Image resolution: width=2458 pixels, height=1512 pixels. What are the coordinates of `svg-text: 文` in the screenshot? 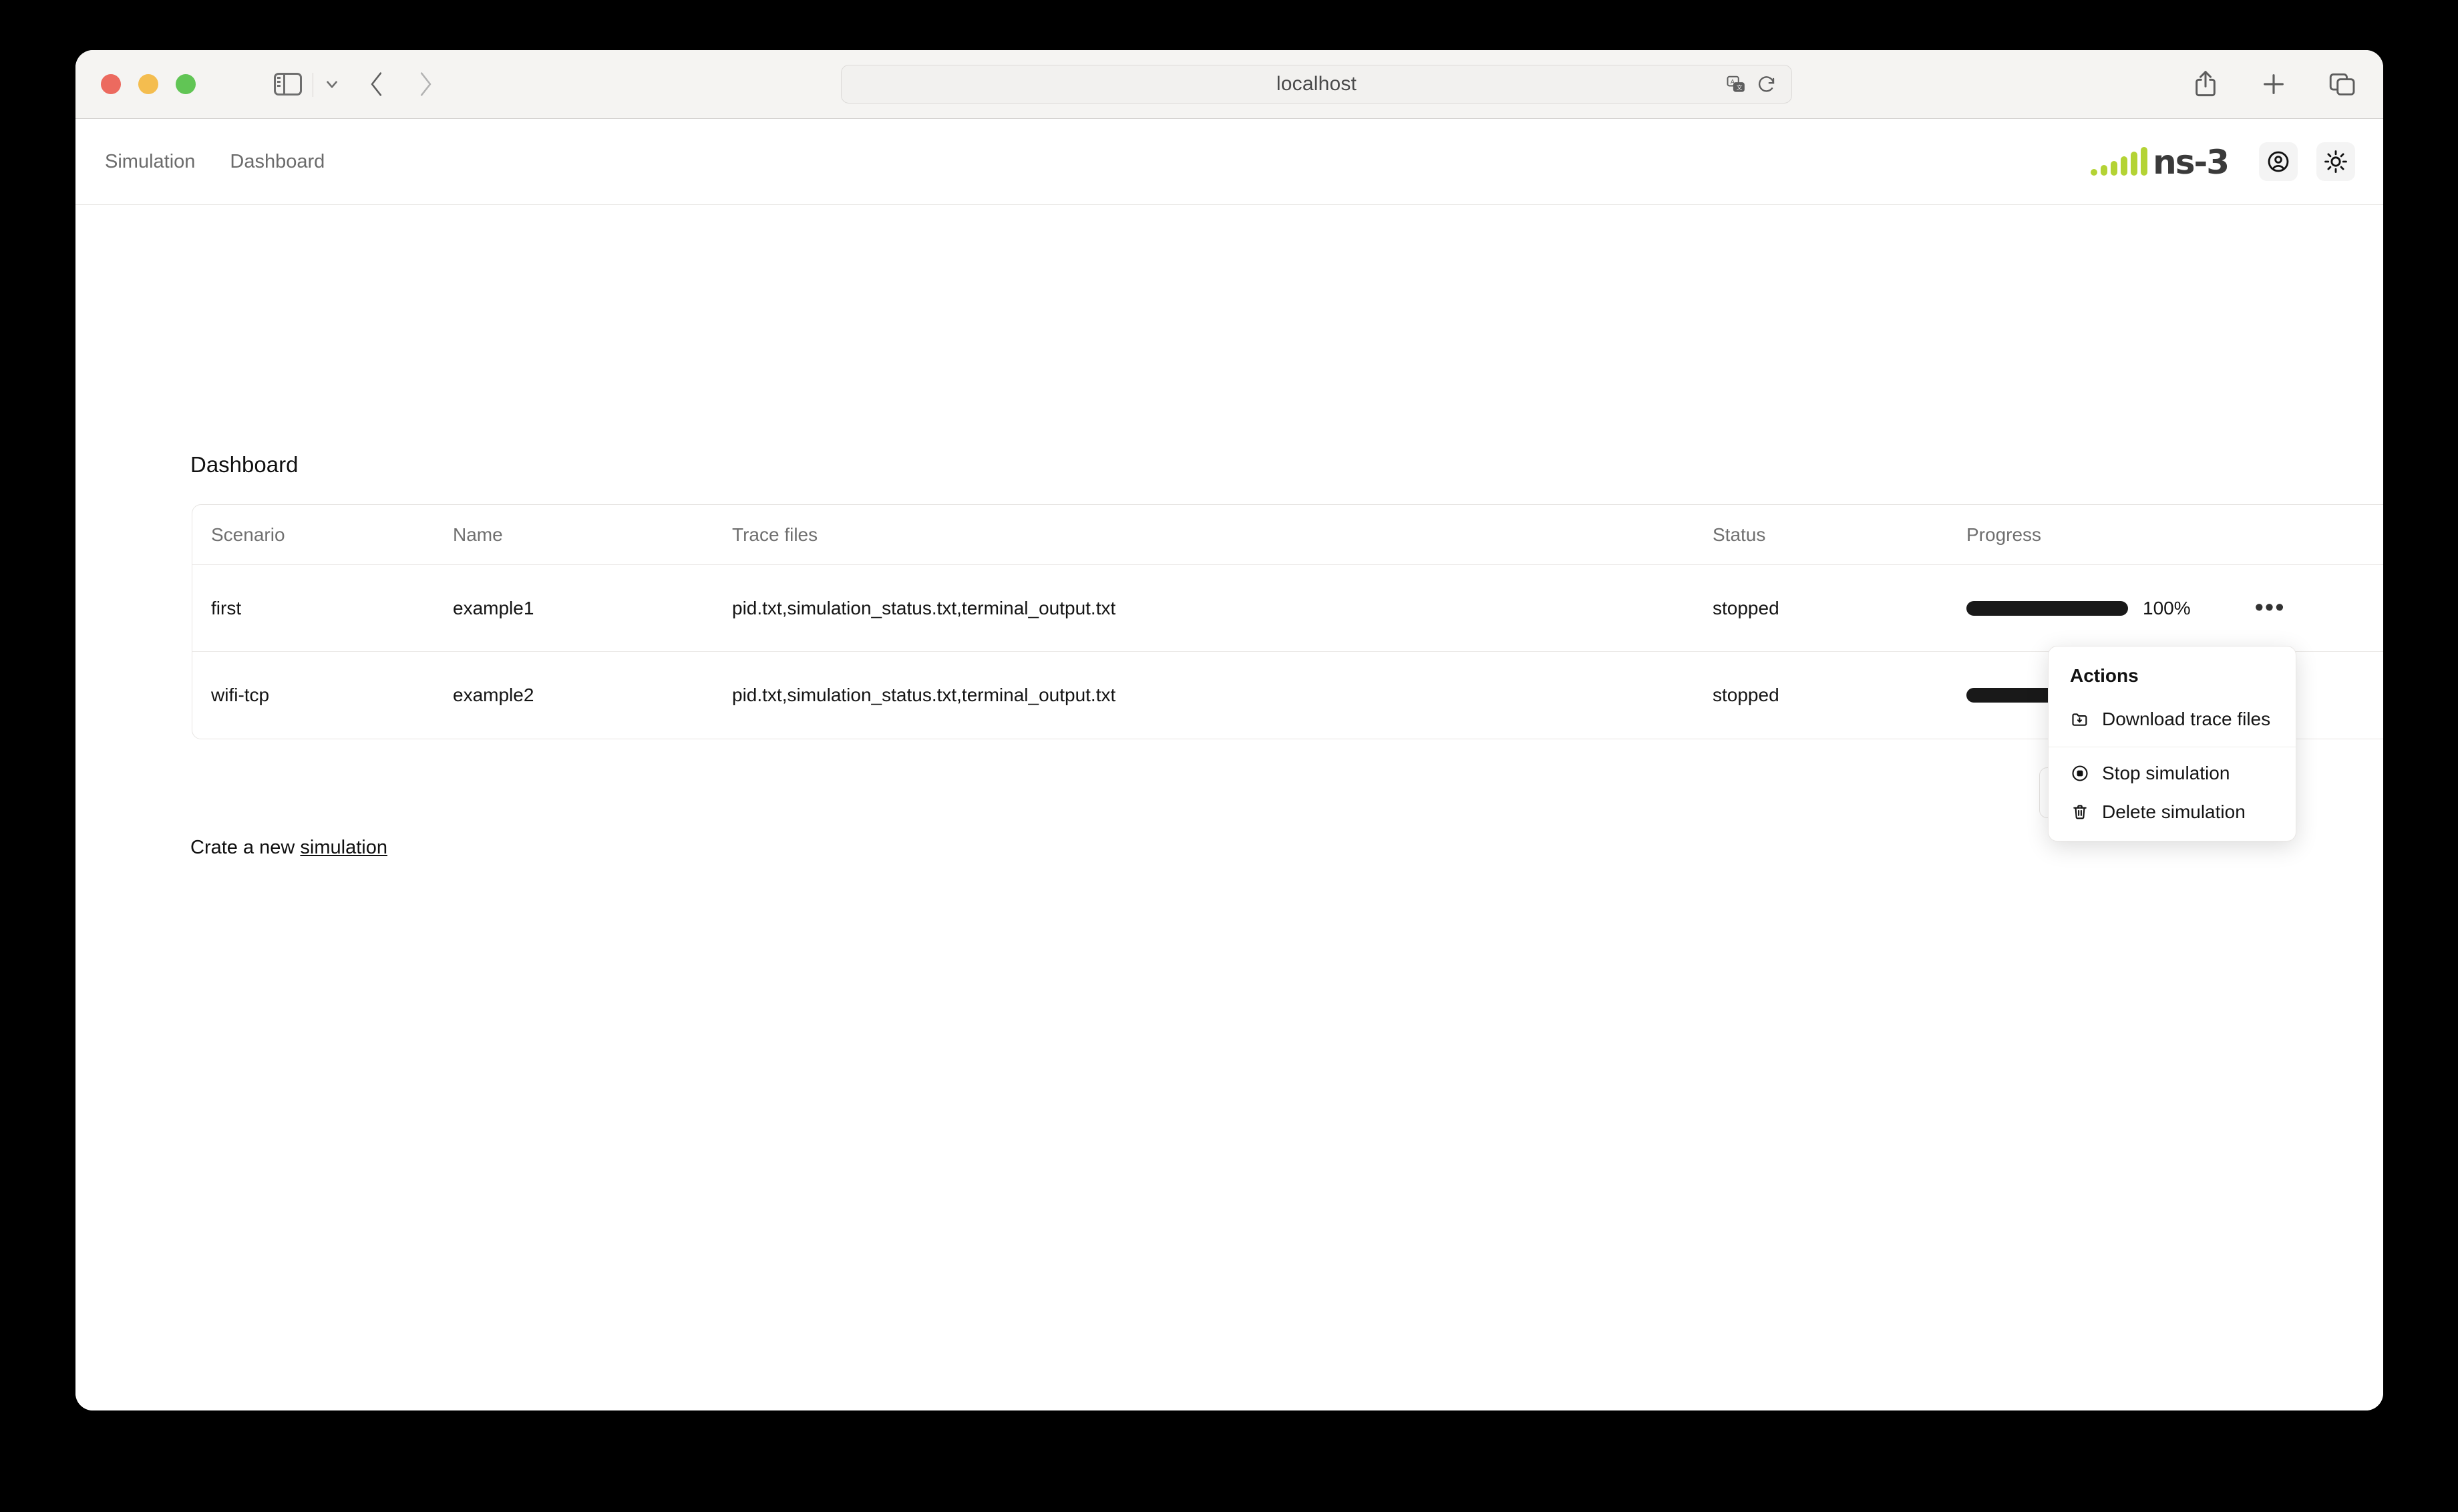 It's located at (1740, 87).